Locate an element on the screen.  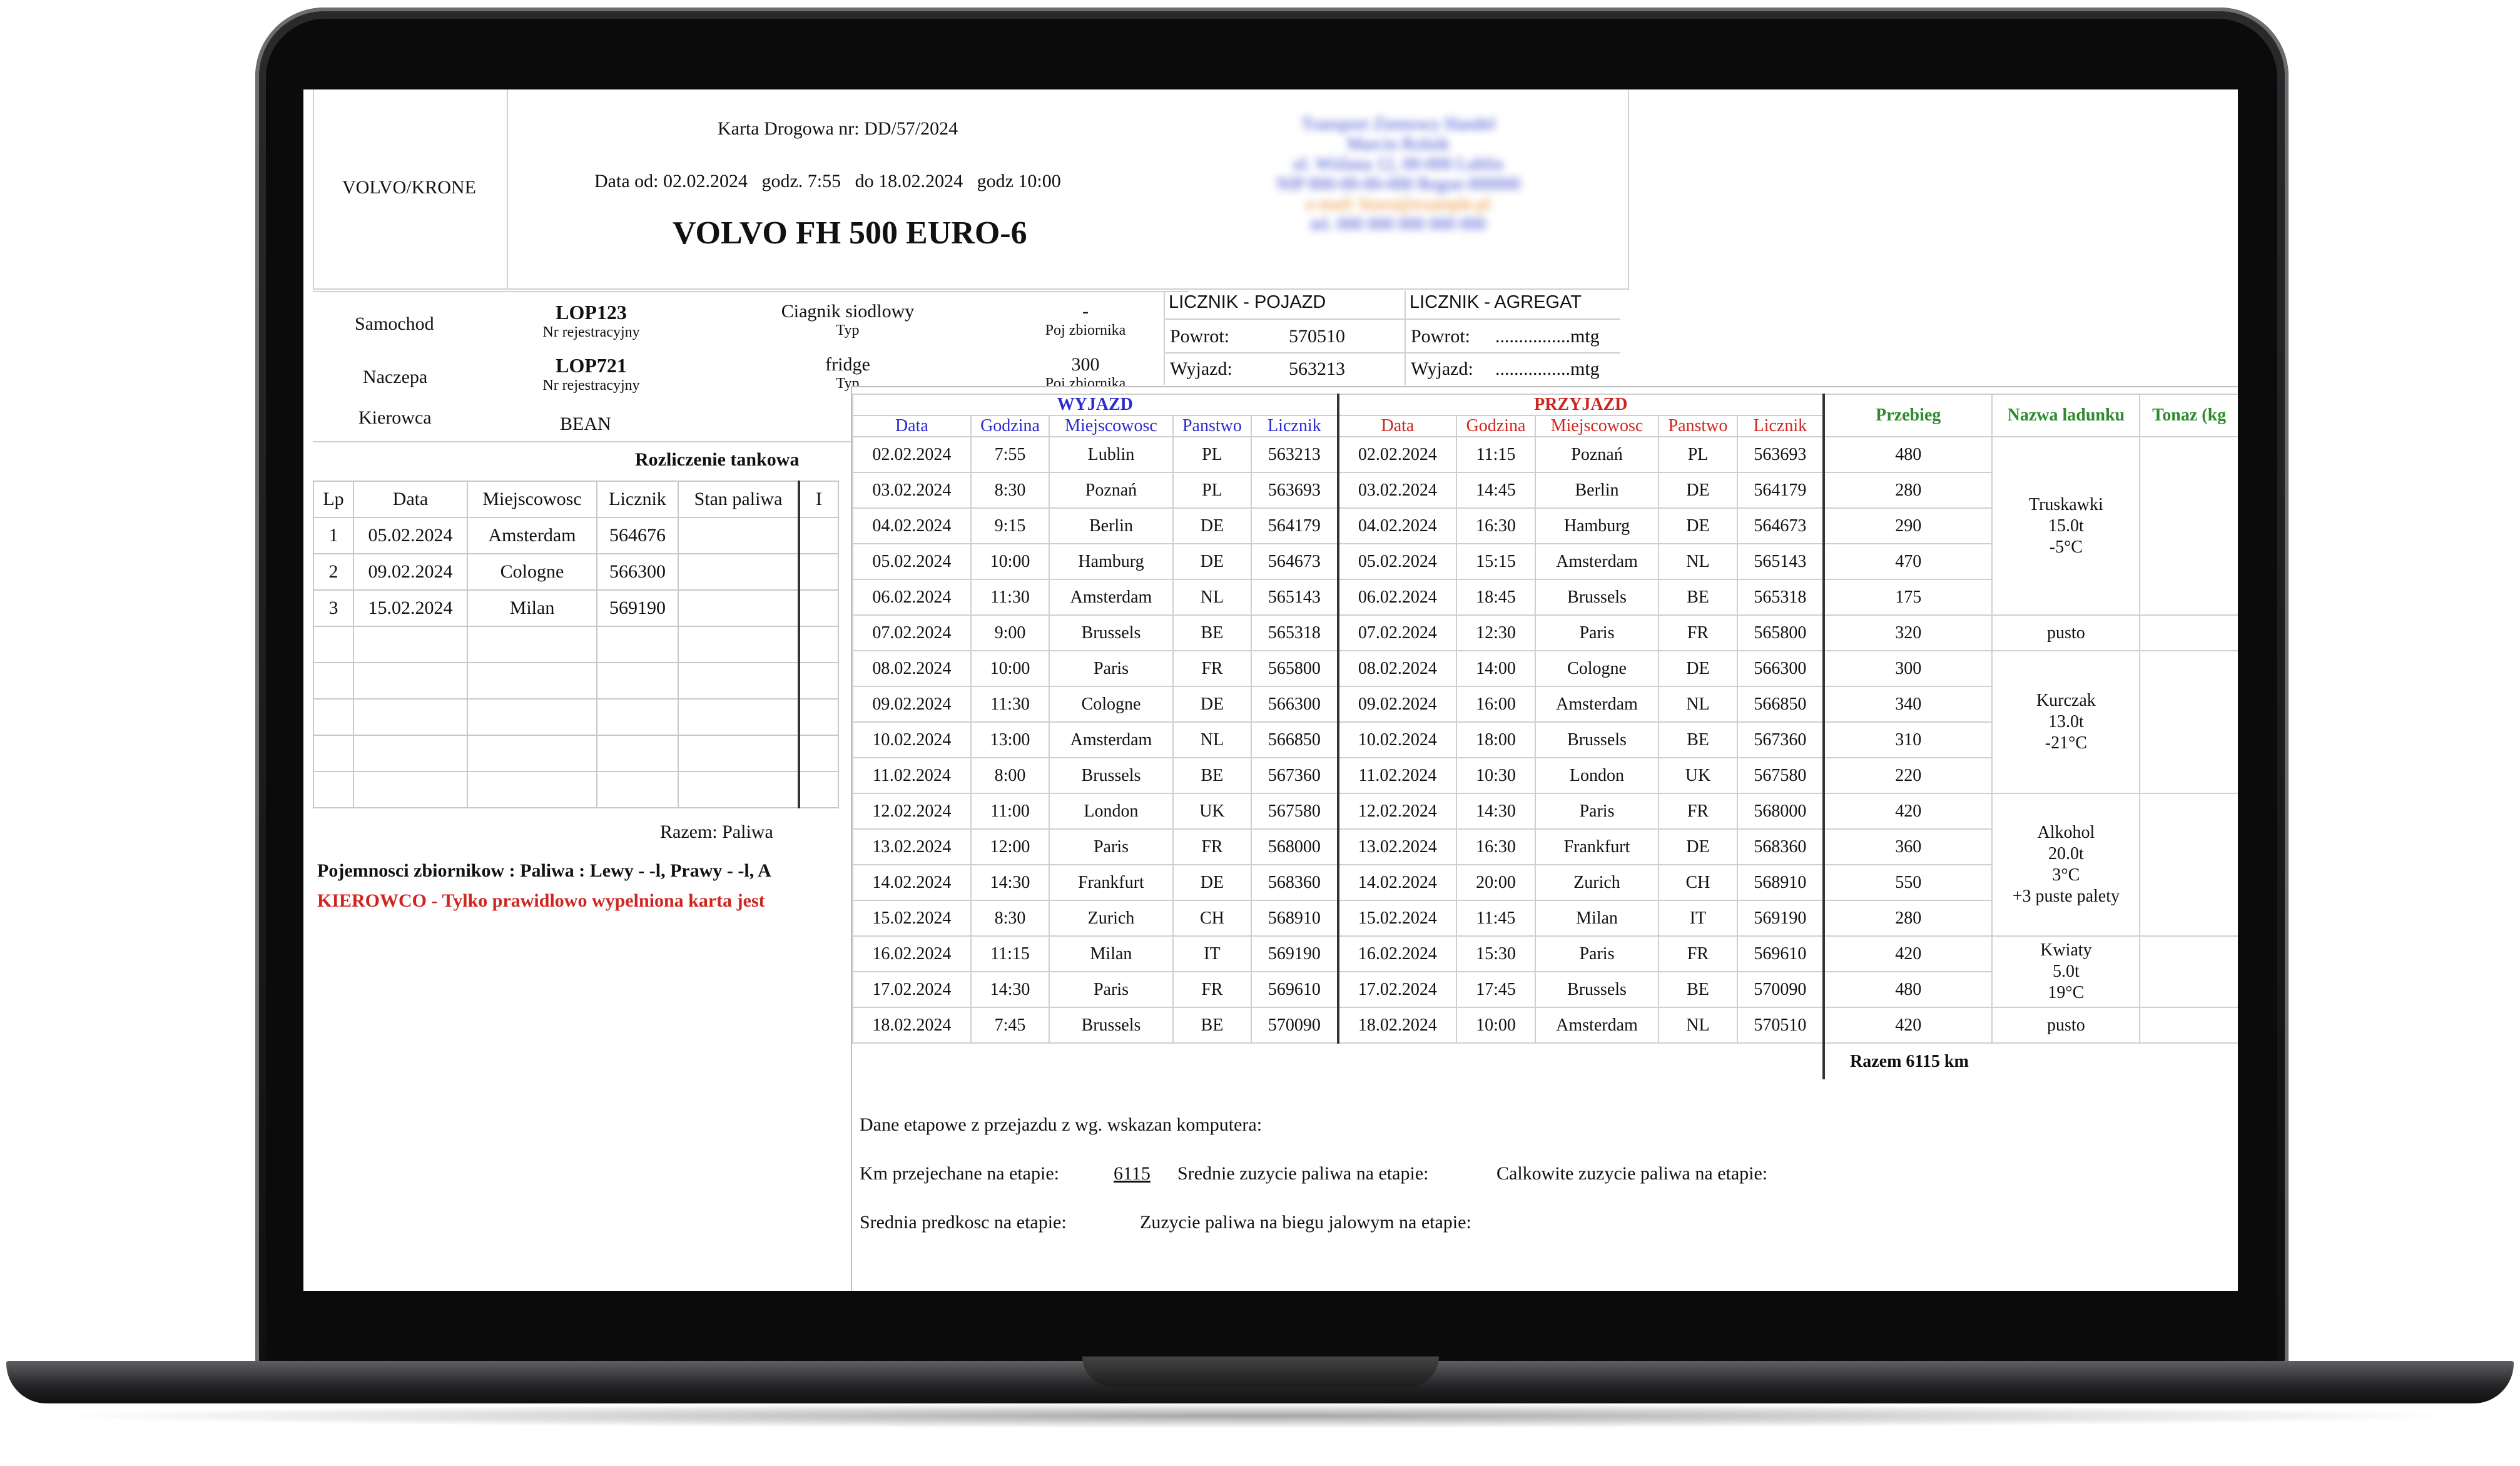
cargo-header: Nazwa ladunku is located at coordinates (2066, 415).